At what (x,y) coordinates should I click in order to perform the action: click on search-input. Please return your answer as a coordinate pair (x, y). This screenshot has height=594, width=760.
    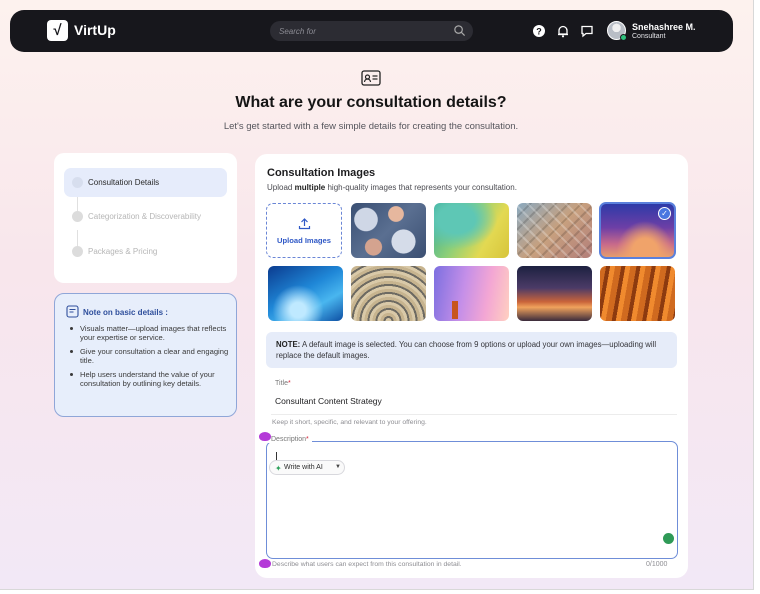
    Looking at the image, I should click on (359, 31).